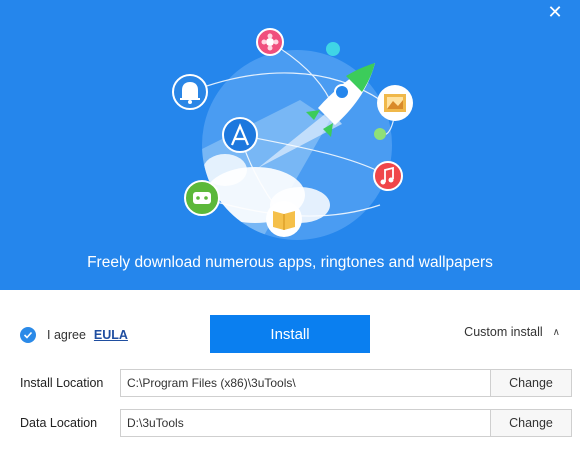 The height and width of the screenshot is (460, 580). What do you see at coordinates (305, 383) in the screenshot?
I see `install-location-input` at bounding box center [305, 383].